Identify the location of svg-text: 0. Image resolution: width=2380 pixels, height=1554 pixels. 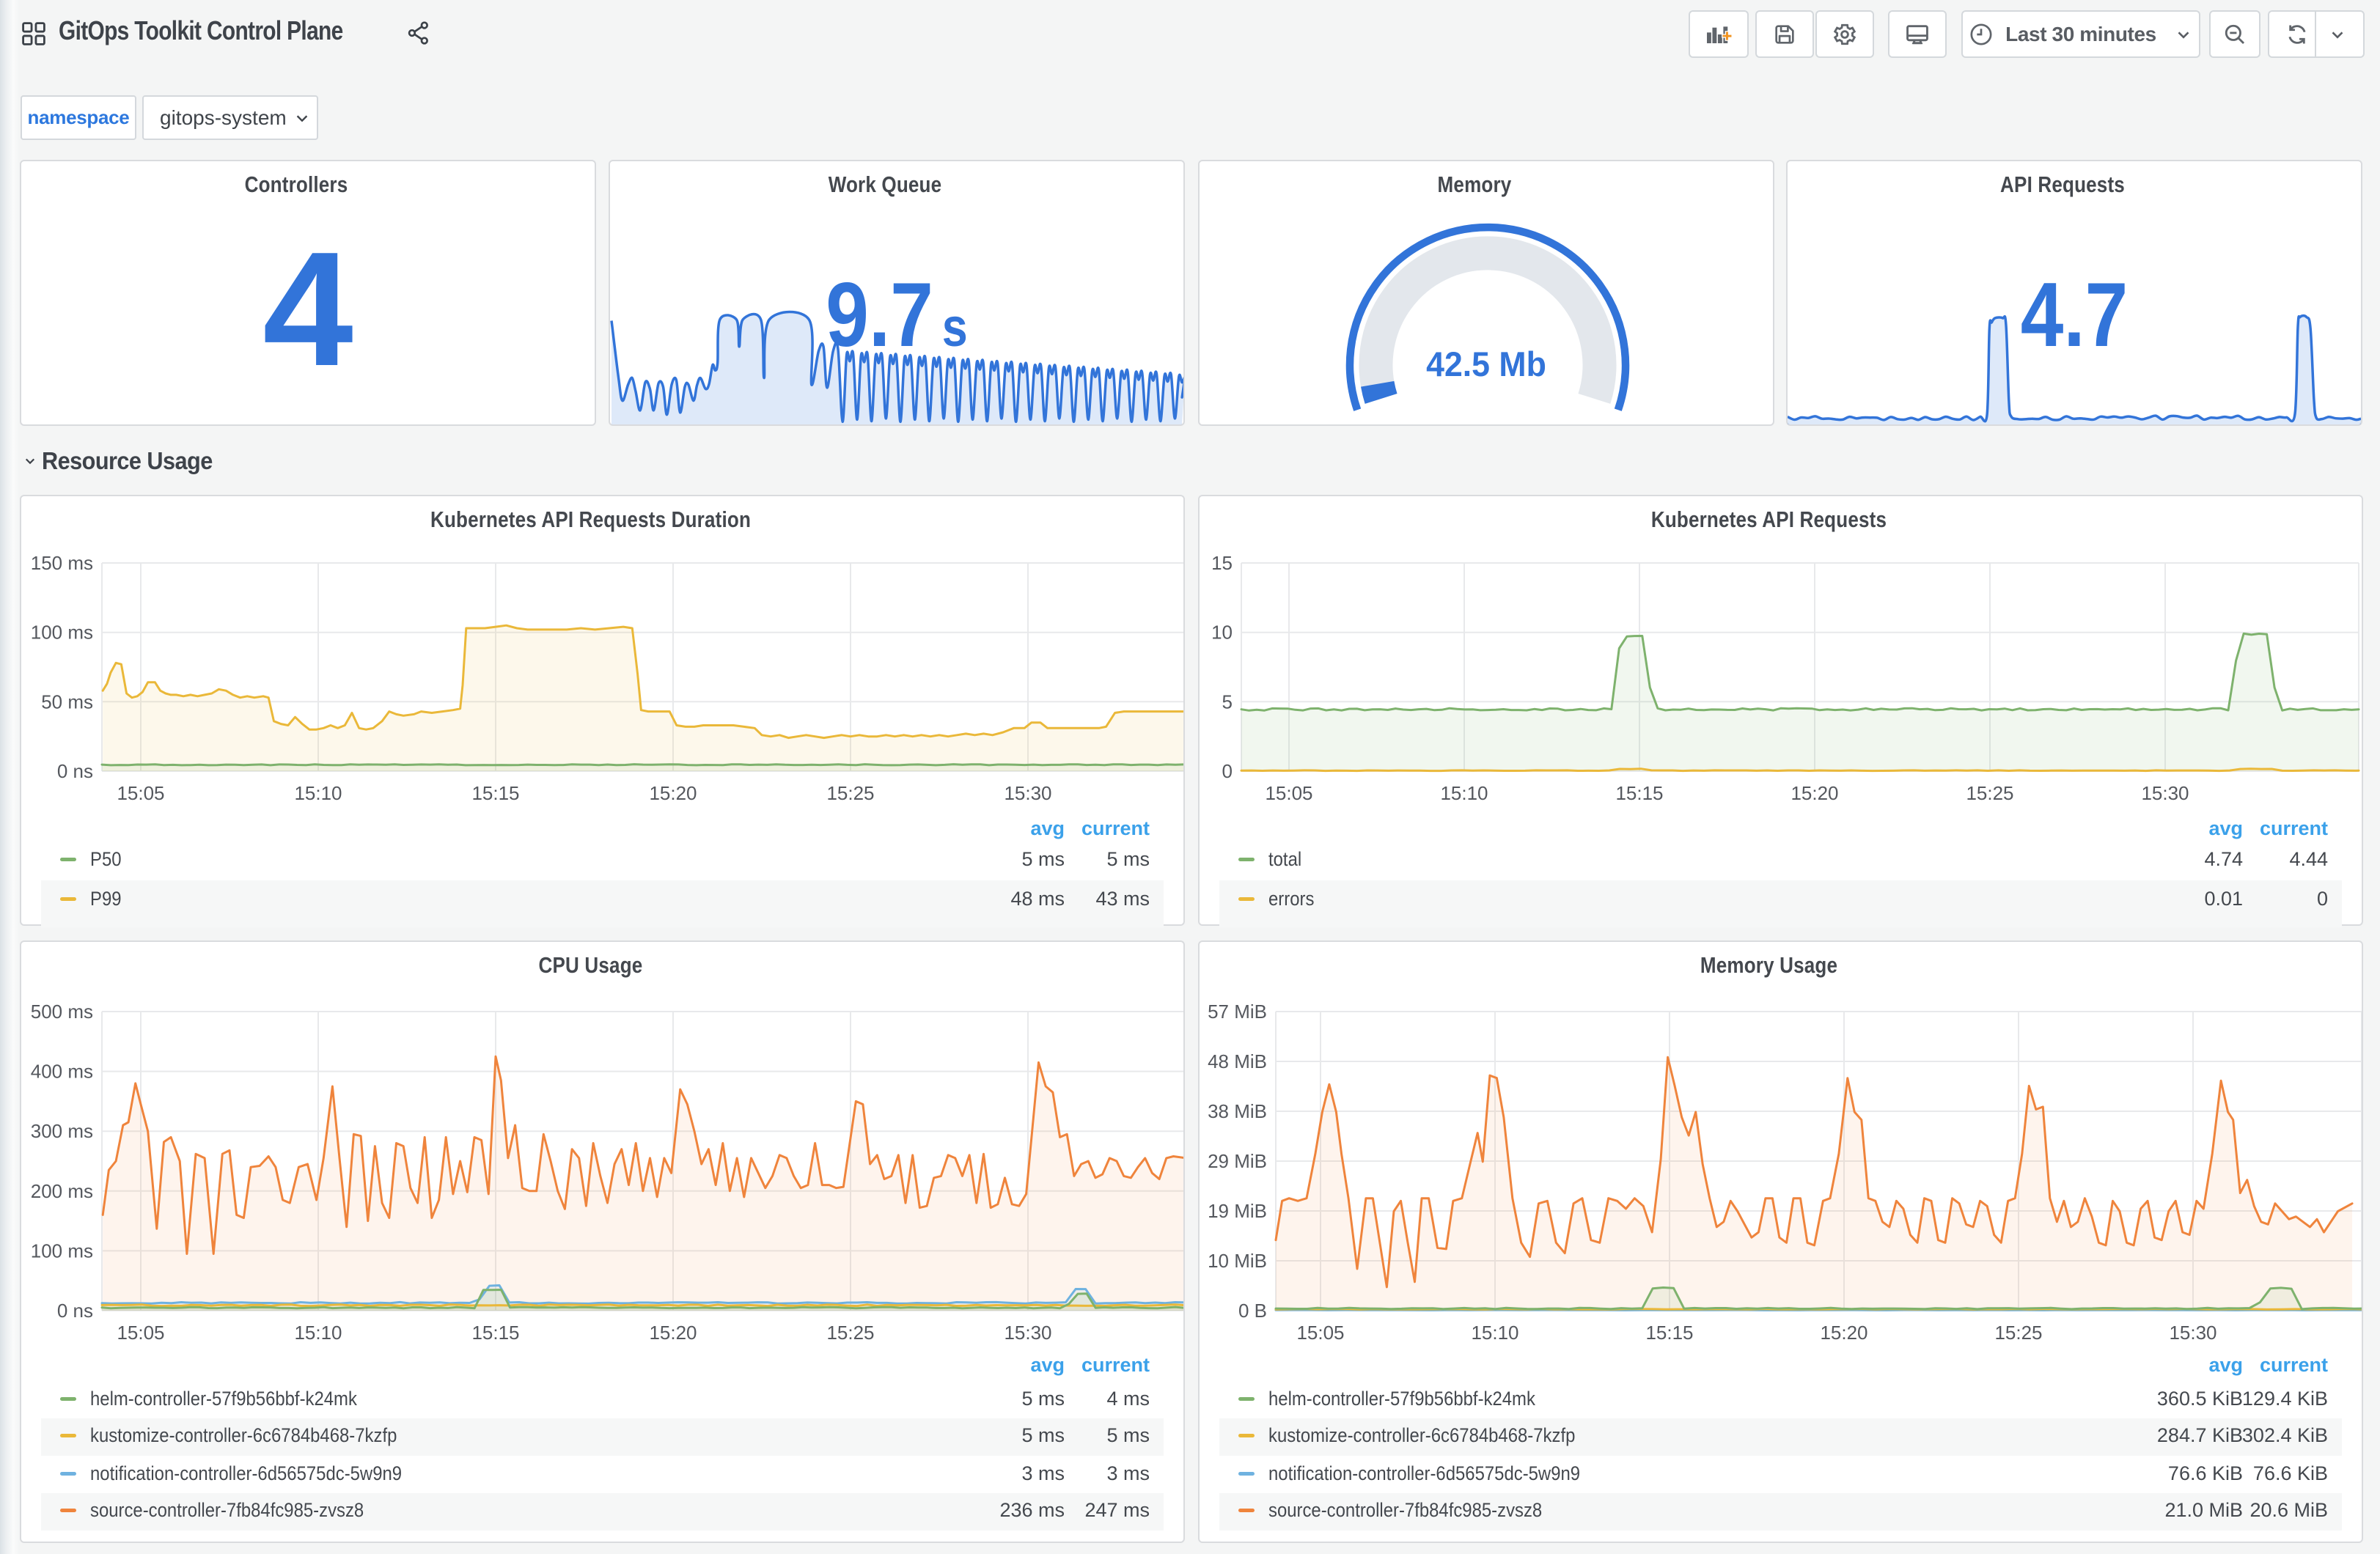
(1227, 771).